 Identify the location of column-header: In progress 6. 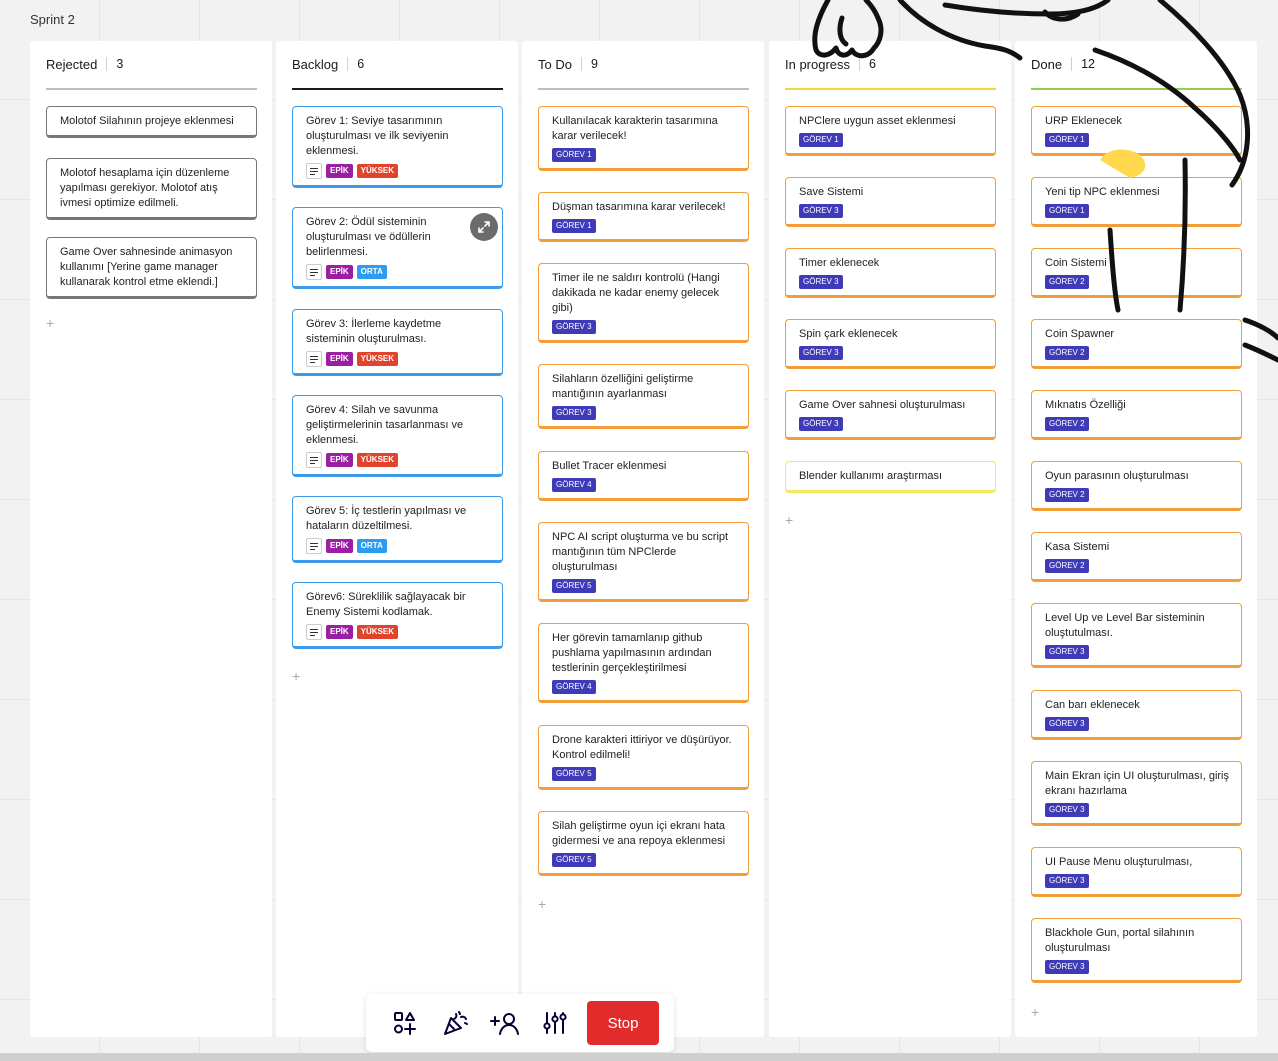
(890, 73).